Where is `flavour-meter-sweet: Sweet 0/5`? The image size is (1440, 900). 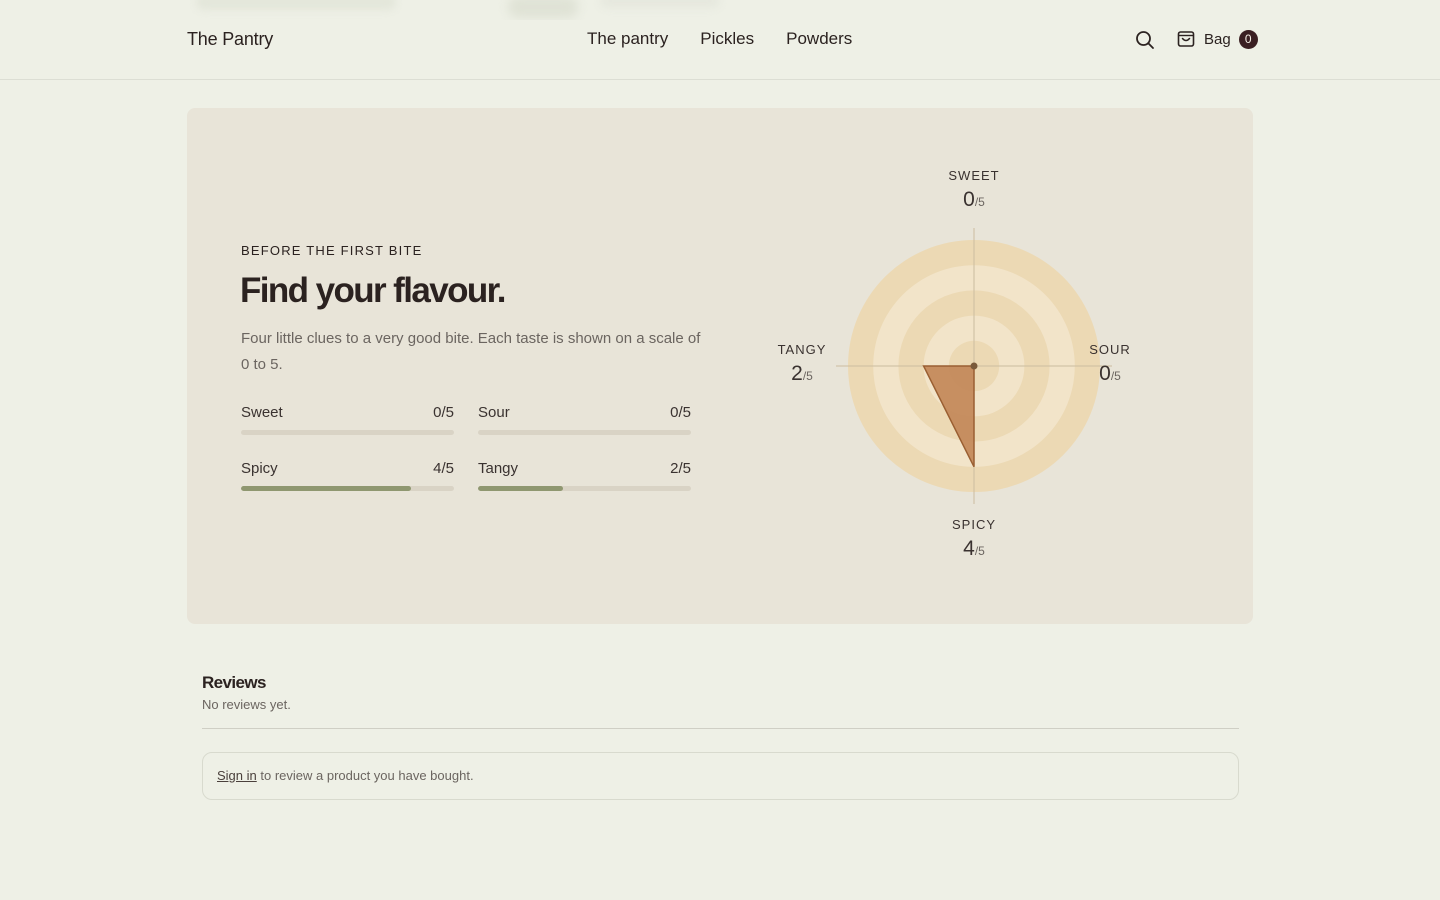
flavour-meter-sweet: Sweet 0/5 is located at coordinates (347, 419).